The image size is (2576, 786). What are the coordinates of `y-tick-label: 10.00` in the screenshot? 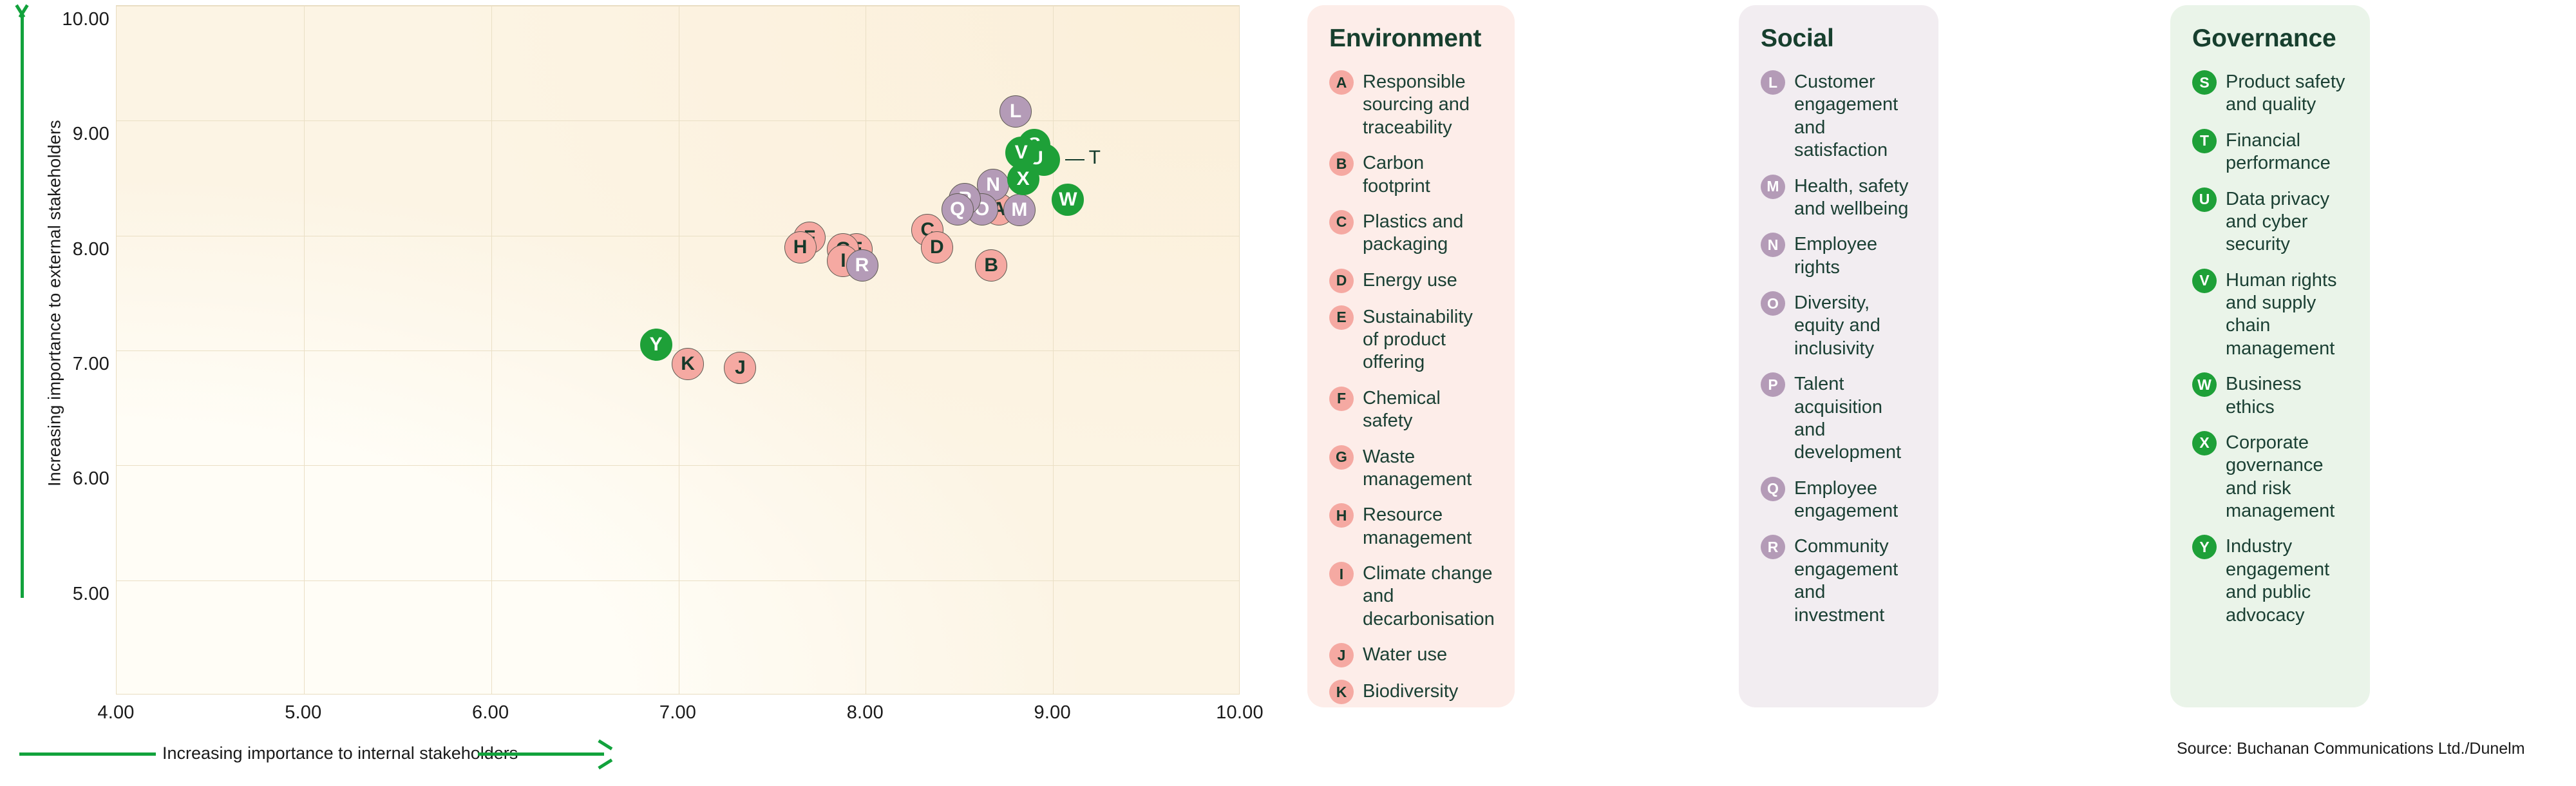 It's located at (85, 19).